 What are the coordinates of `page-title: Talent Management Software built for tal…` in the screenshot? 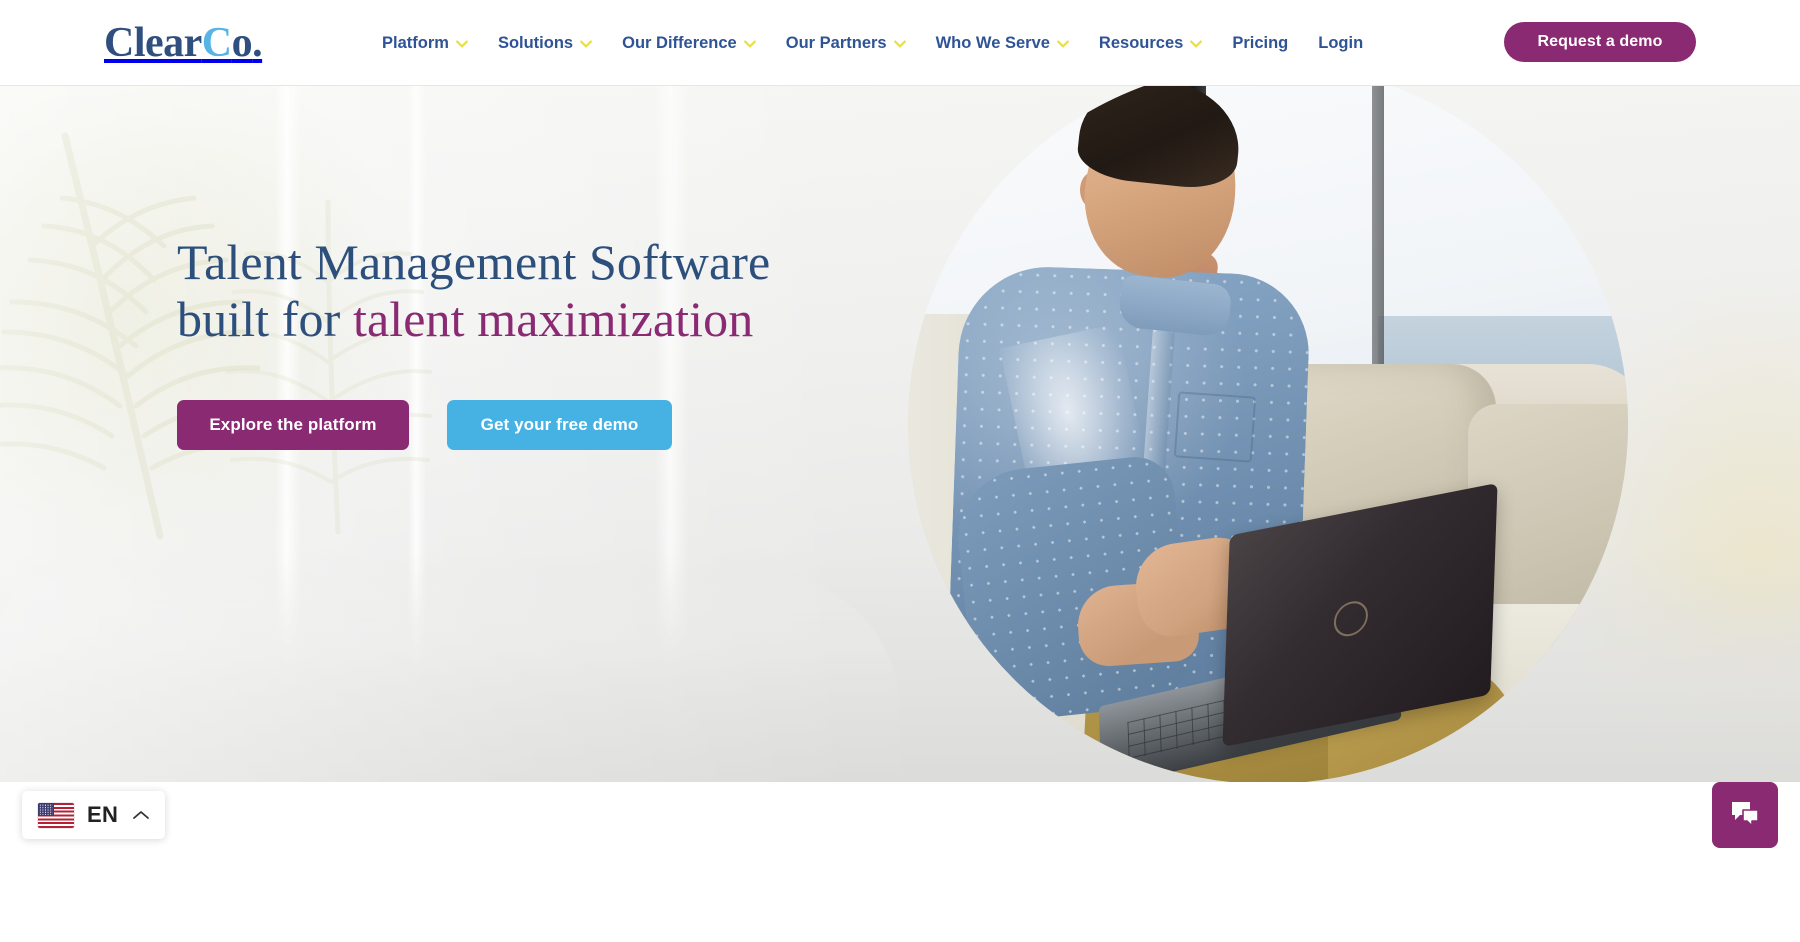 It's located at (473, 291).